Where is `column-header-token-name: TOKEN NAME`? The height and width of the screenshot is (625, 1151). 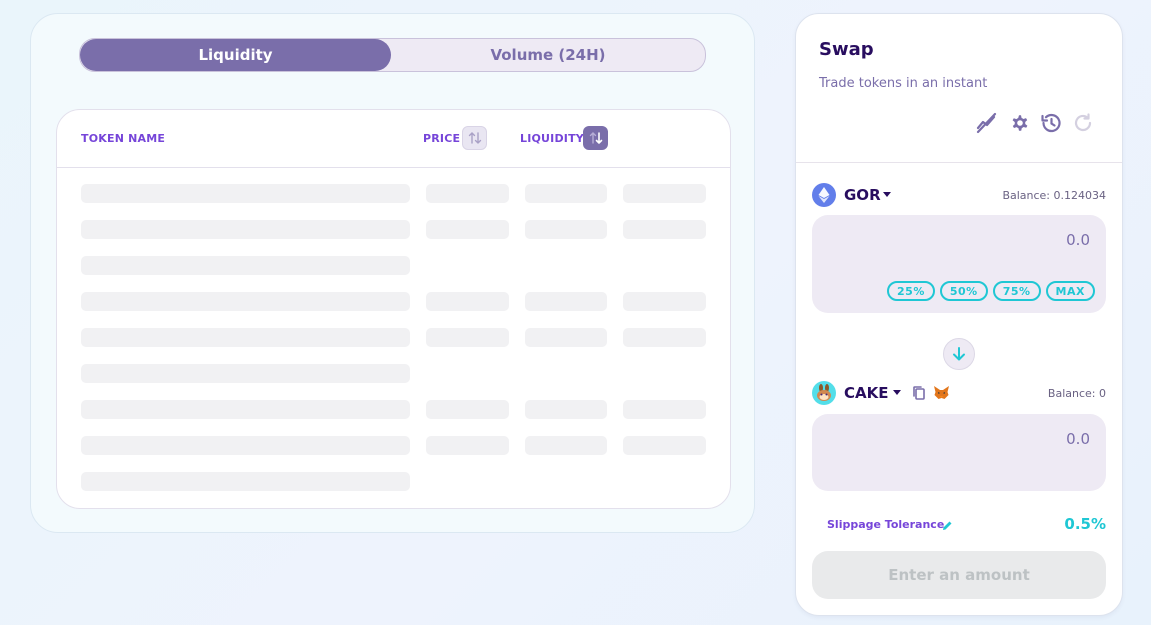 column-header-token-name: TOKEN NAME is located at coordinates (123, 138).